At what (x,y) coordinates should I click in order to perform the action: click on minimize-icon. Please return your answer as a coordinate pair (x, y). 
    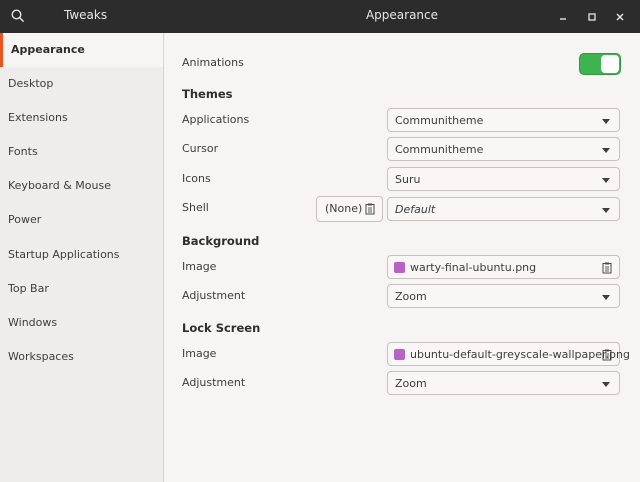
    Looking at the image, I should click on (563, 17).